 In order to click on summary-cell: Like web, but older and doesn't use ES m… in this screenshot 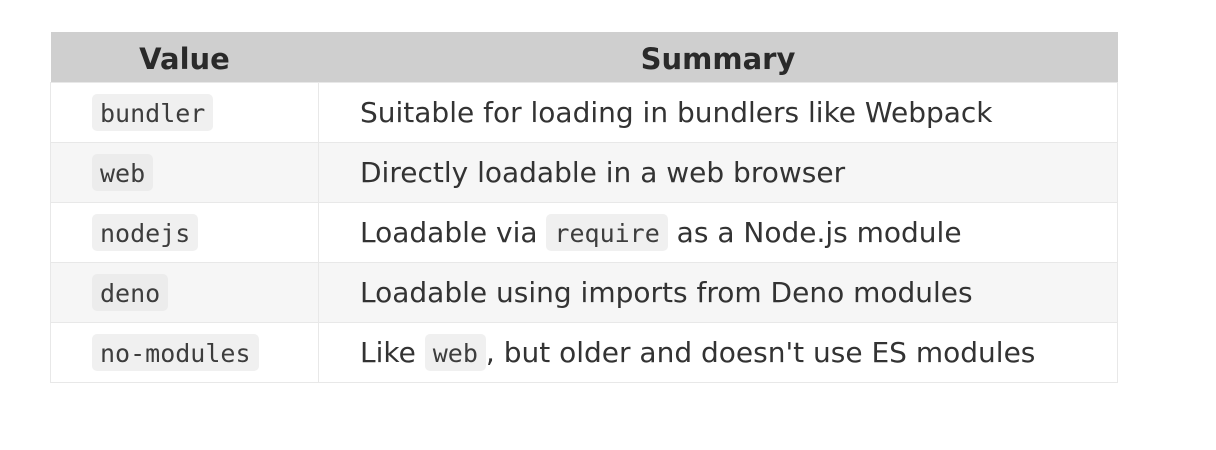, I will do `click(718, 352)`.